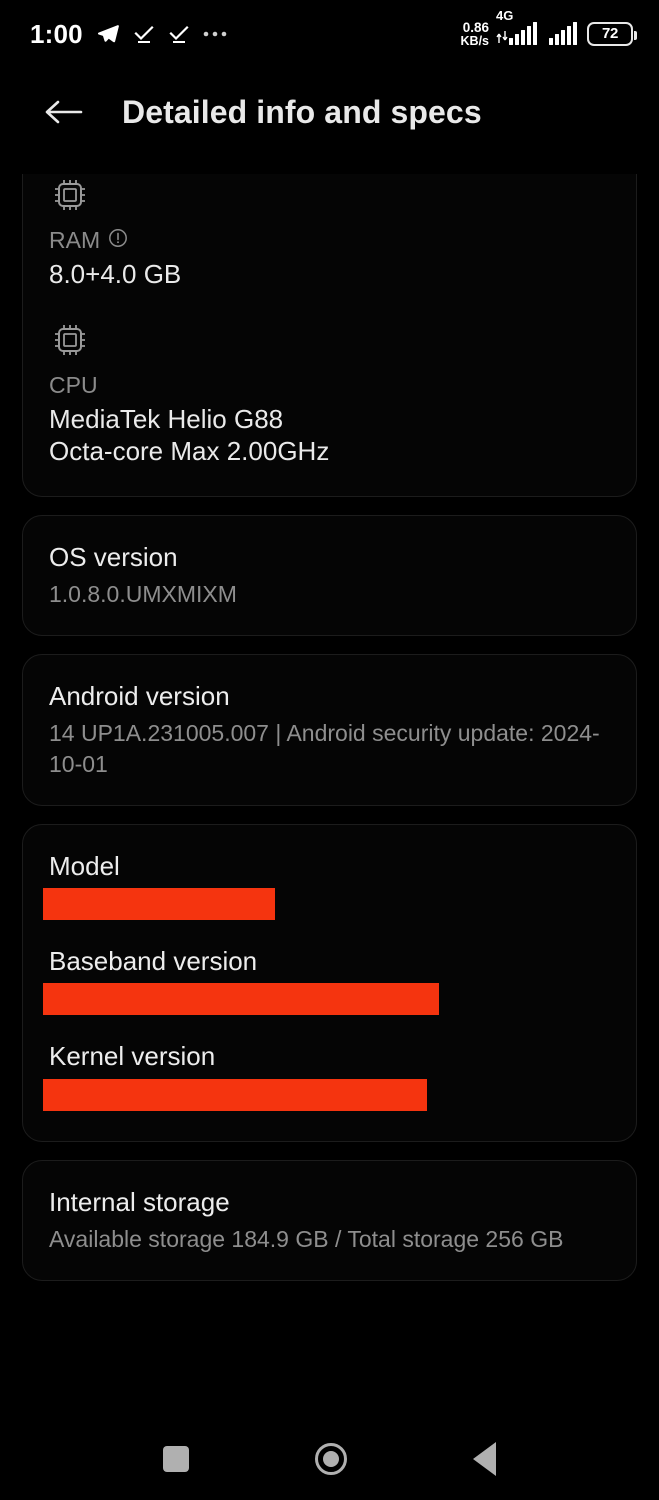 This screenshot has width=659, height=1500. I want to click on cpu-value-line2: Octa-core Max 2.00GHz, so click(189, 451).